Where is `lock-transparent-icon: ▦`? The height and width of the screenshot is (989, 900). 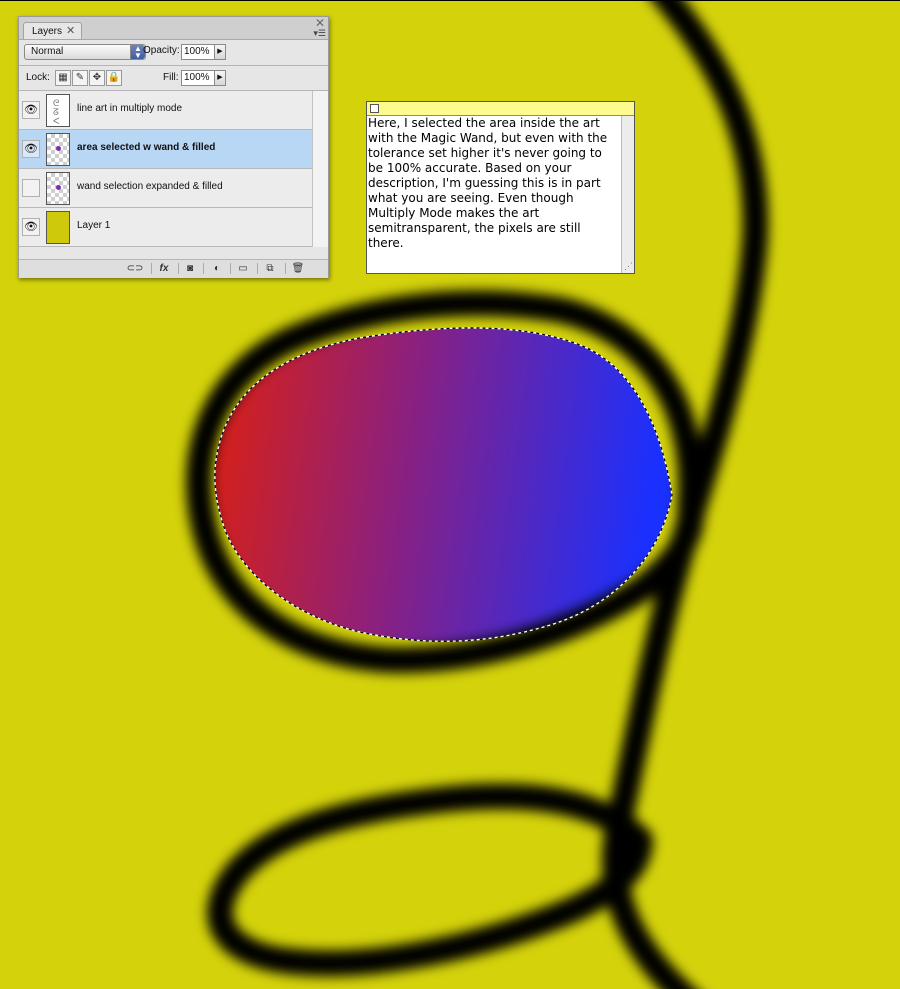
lock-transparent-icon: ▦ is located at coordinates (63, 78).